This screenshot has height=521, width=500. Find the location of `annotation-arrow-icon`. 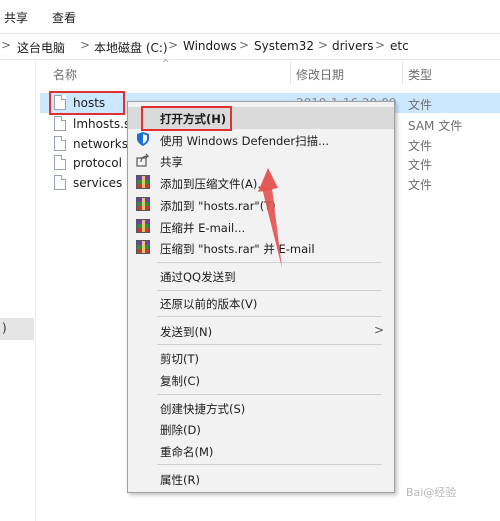

annotation-arrow-icon is located at coordinates (270, 218).